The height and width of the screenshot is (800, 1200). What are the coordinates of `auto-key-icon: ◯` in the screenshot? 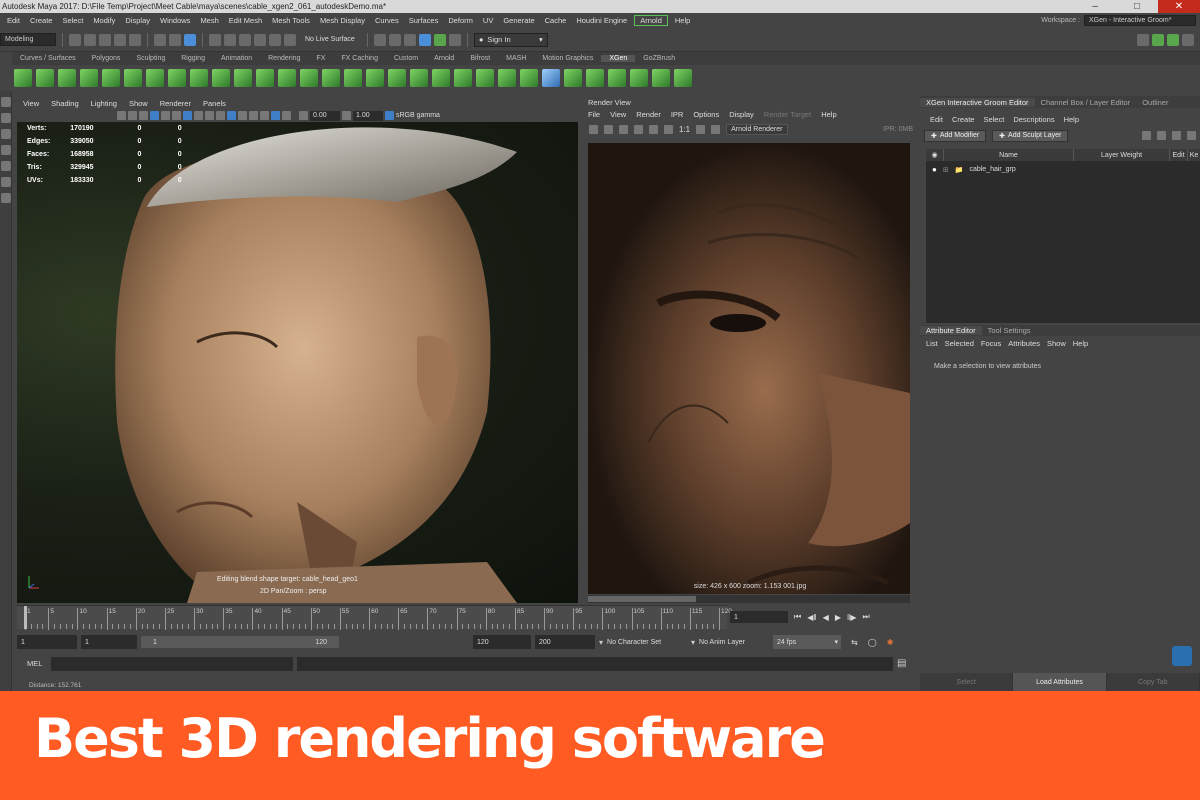 It's located at (872, 642).